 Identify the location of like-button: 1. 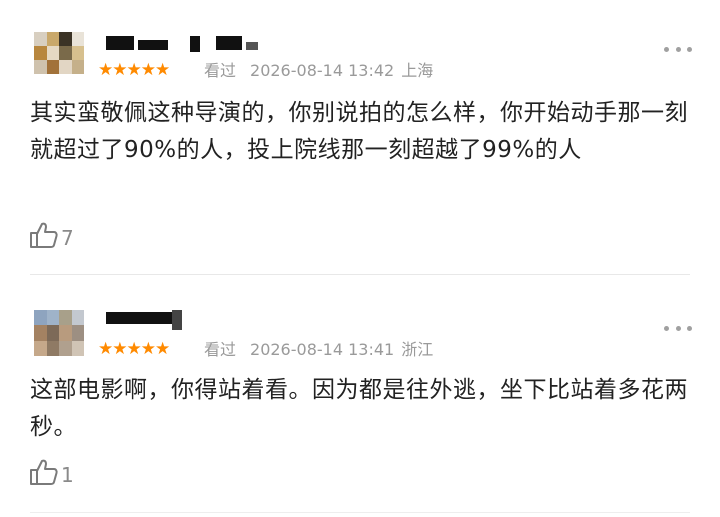
(51, 474).